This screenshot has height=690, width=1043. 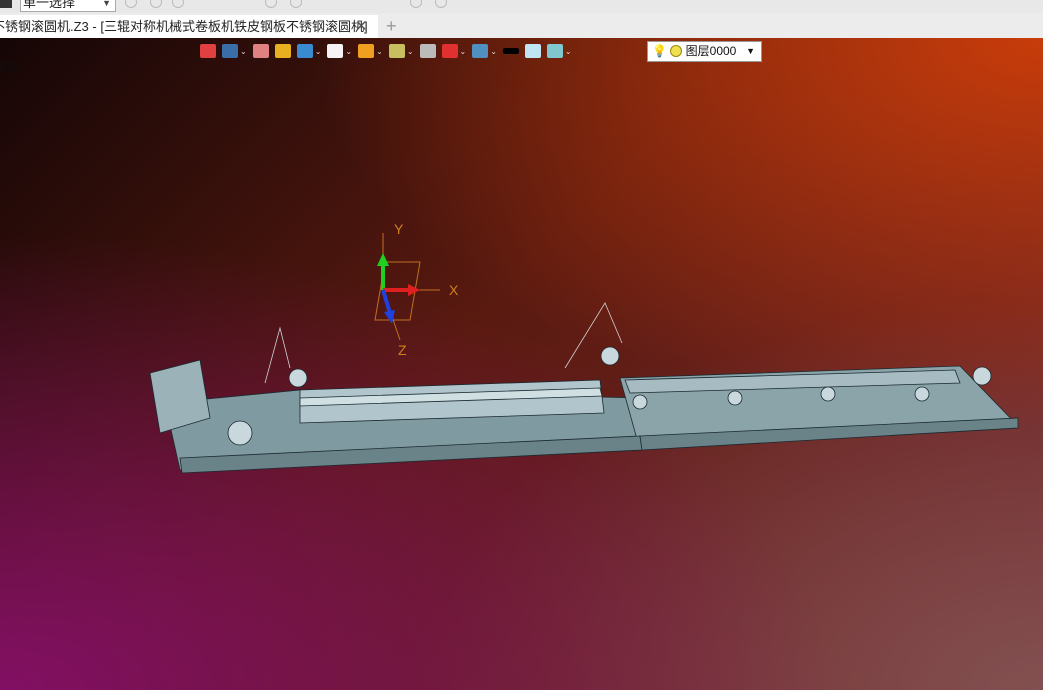 What do you see at coordinates (6, 4) in the screenshot?
I see `app-icon` at bounding box center [6, 4].